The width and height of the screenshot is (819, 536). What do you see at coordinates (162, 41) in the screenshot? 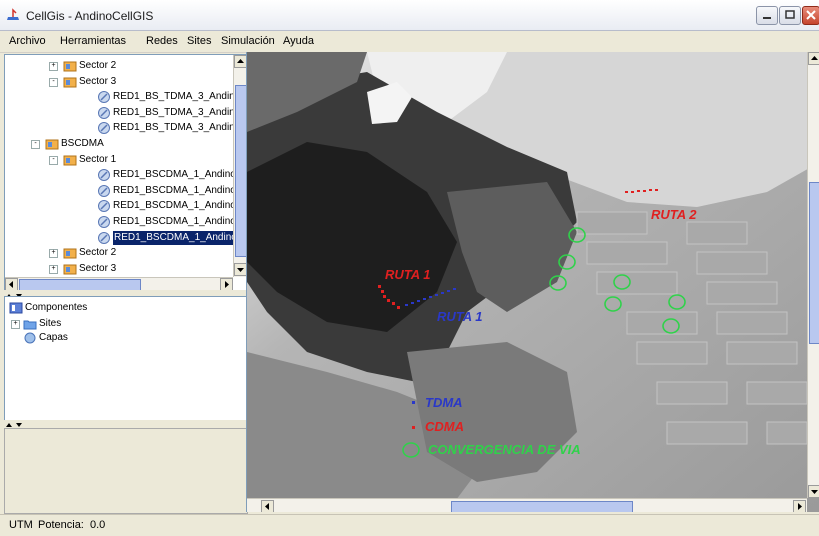
I see `menu-redes: Redes` at bounding box center [162, 41].